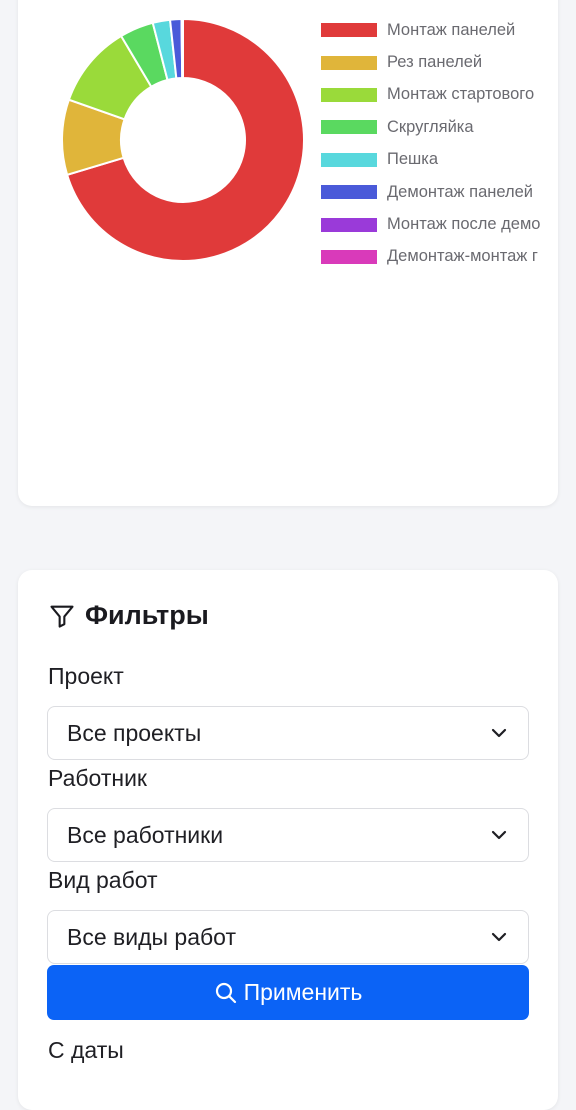 The height and width of the screenshot is (1110, 576). Describe the element at coordinates (303, 992) in the screenshot. I see `apply-button-label: Применить` at that location.